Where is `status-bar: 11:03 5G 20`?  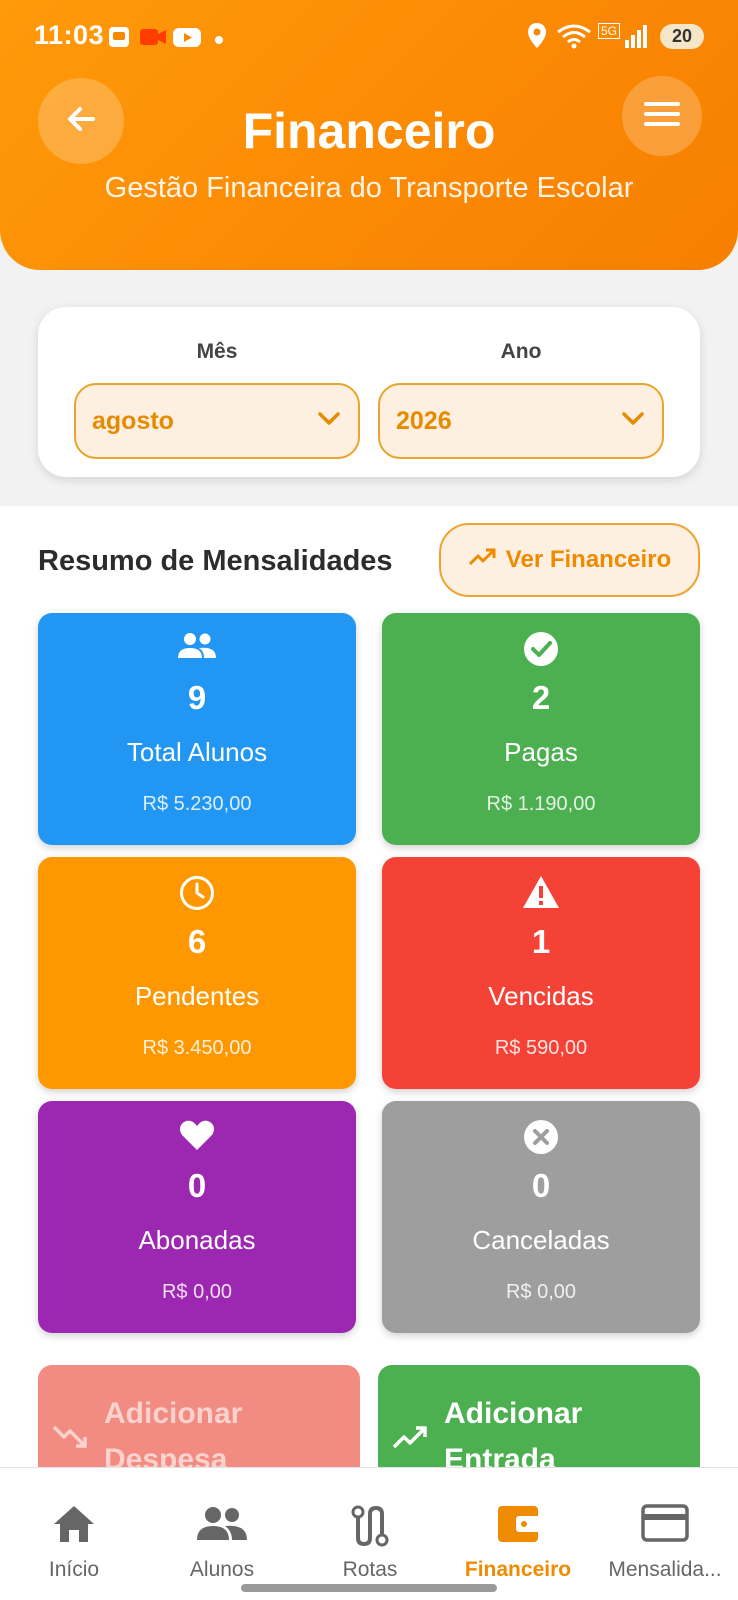
status-bar: 11:03 5G 20 is located at coordinates (369, 36).